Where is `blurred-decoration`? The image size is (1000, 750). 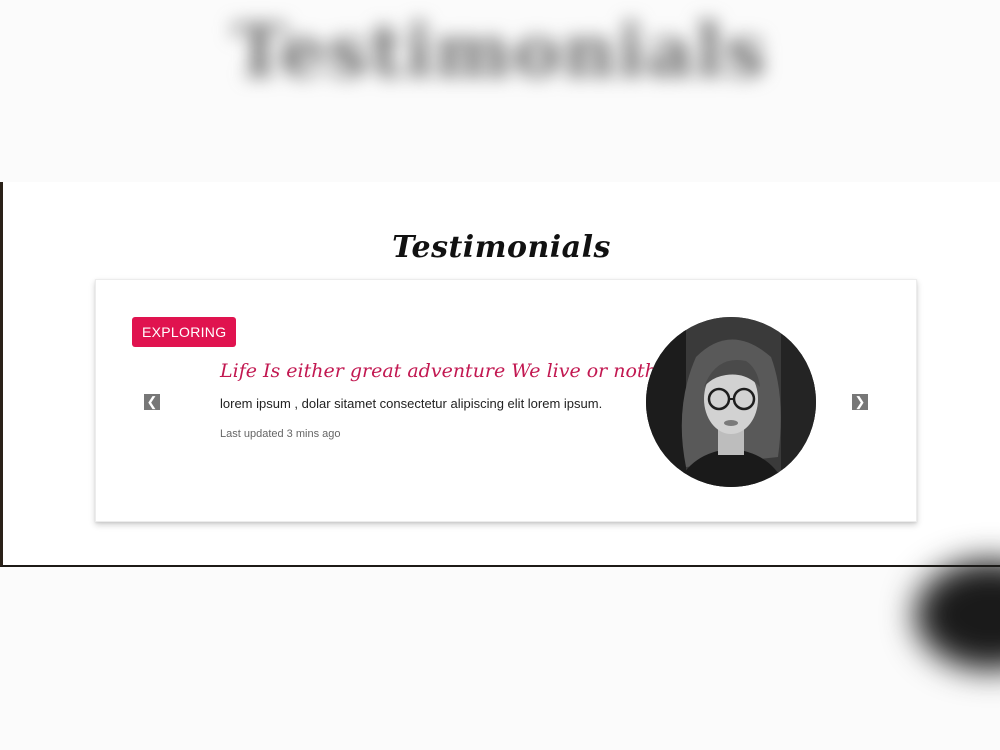
blurred-decoration is located at coordinates (957, 615).